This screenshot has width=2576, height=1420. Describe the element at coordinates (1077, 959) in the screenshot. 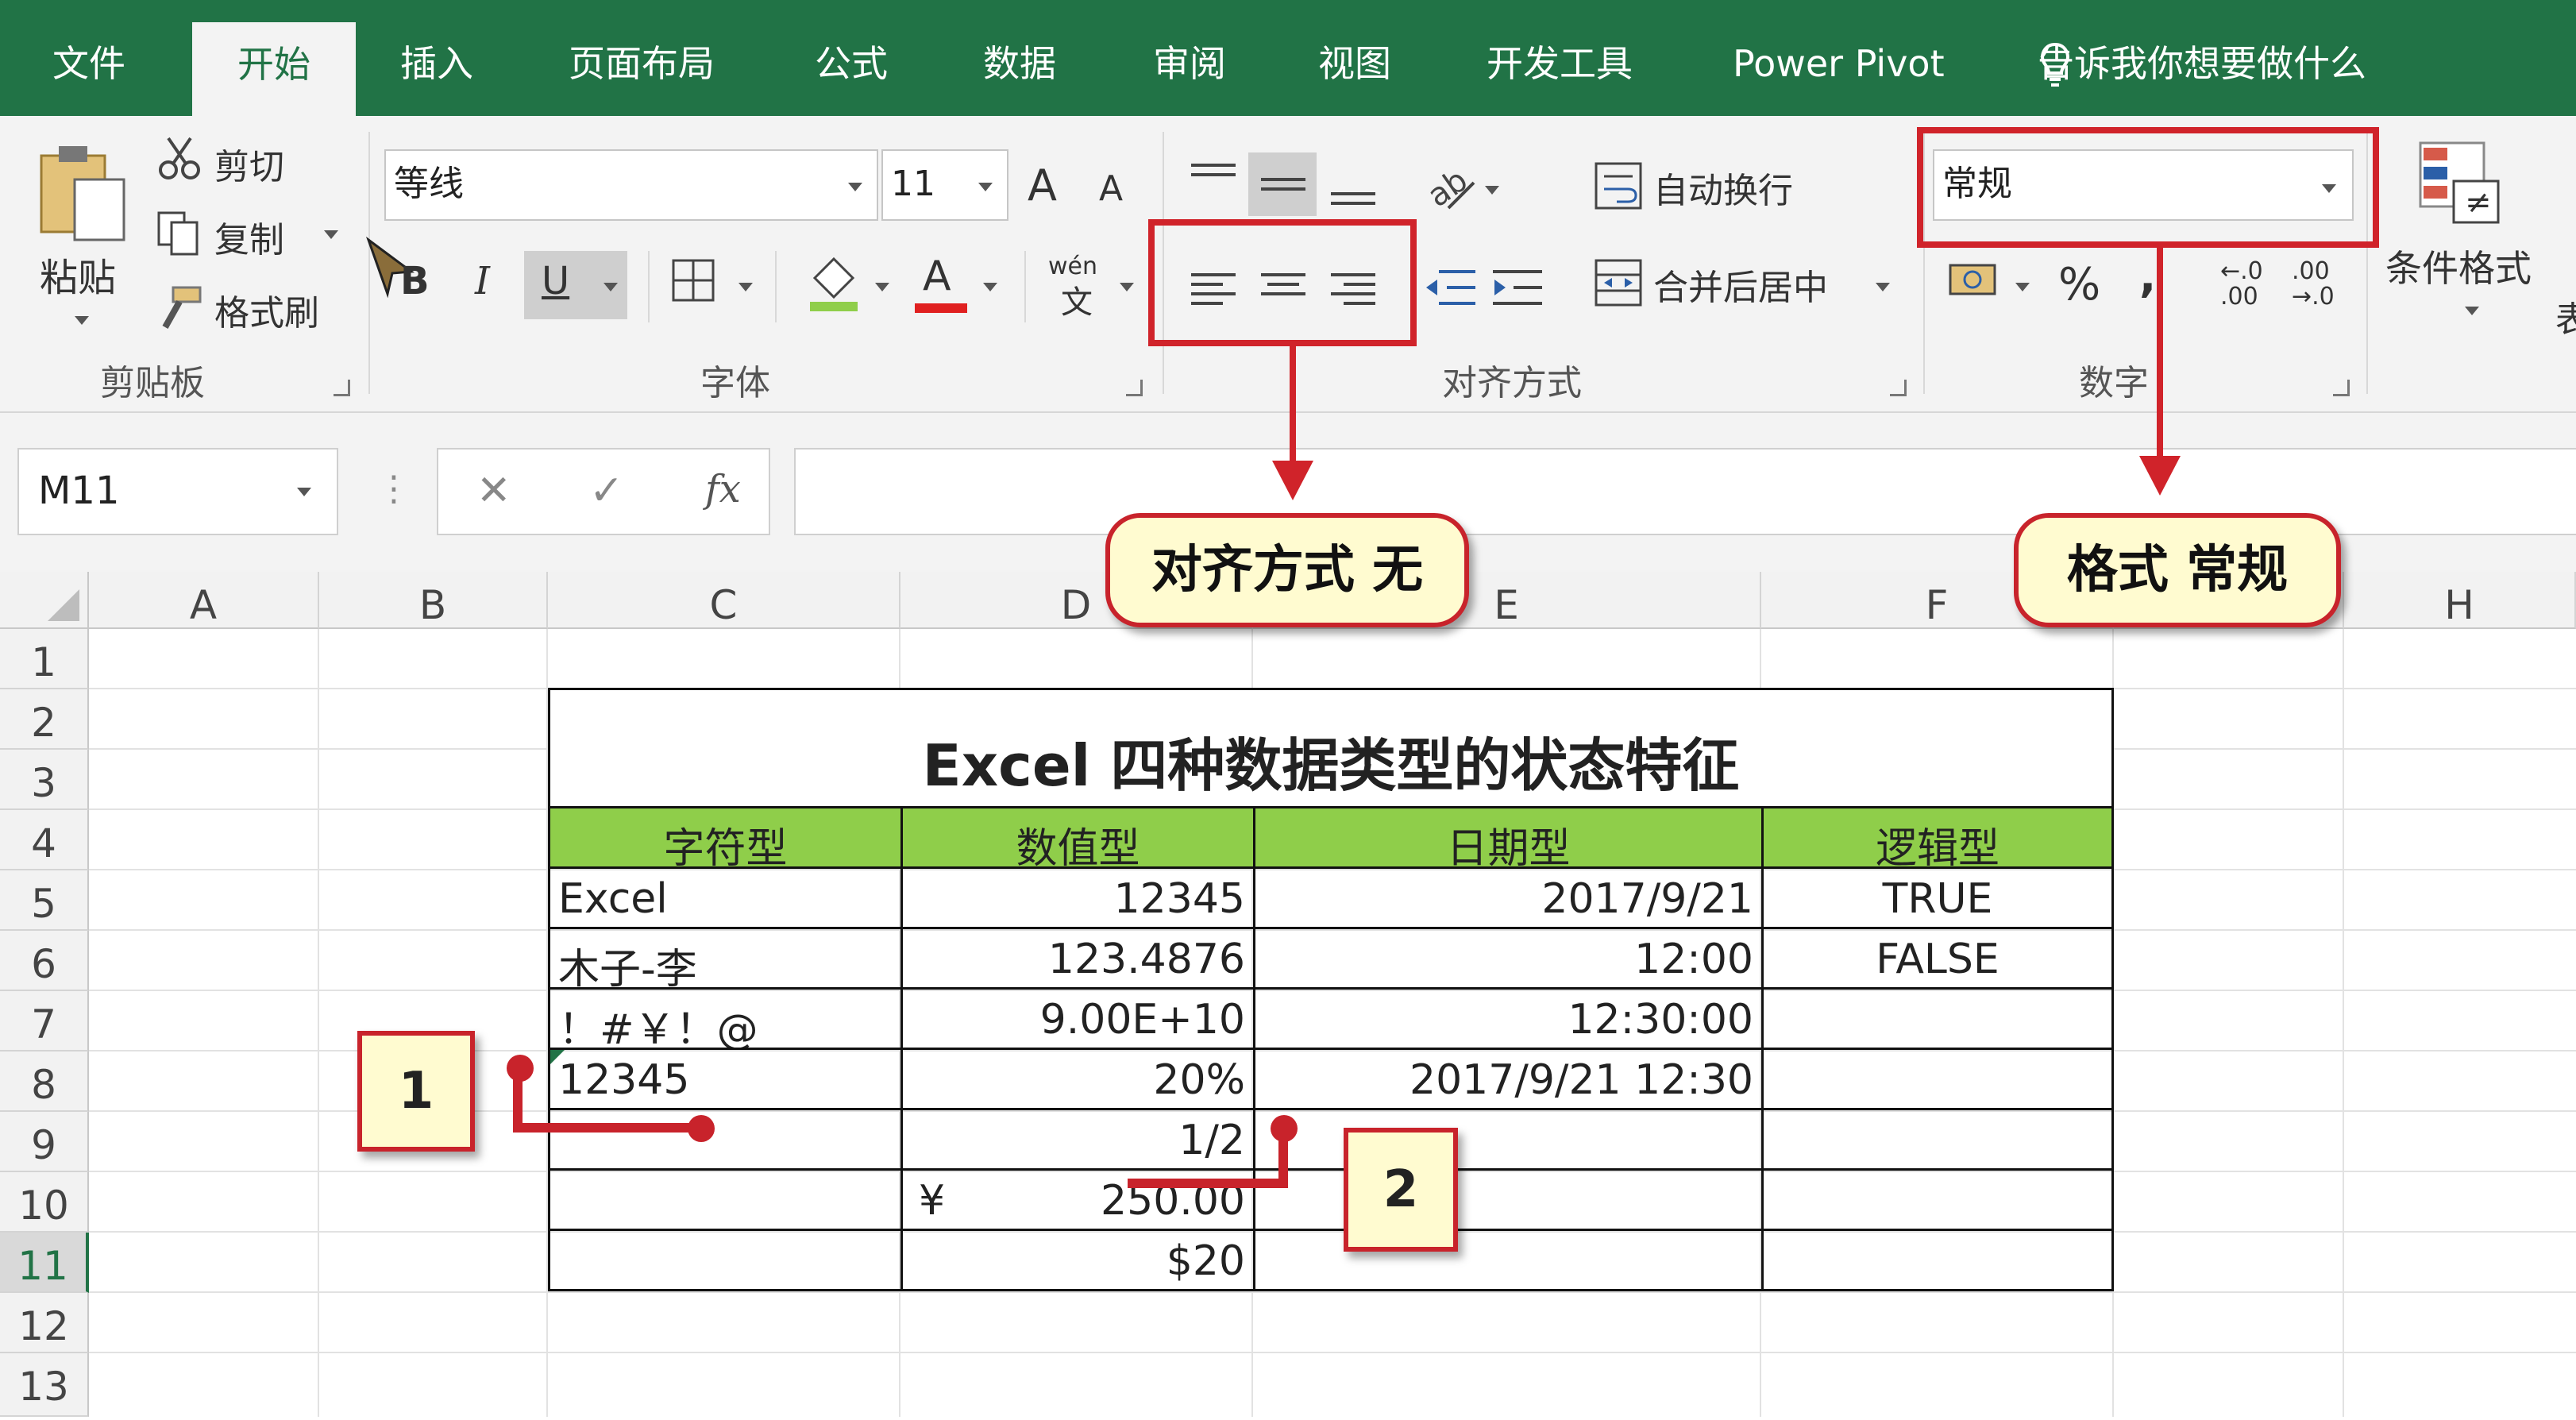

I see `cell-d6: 123.4876` at that location.